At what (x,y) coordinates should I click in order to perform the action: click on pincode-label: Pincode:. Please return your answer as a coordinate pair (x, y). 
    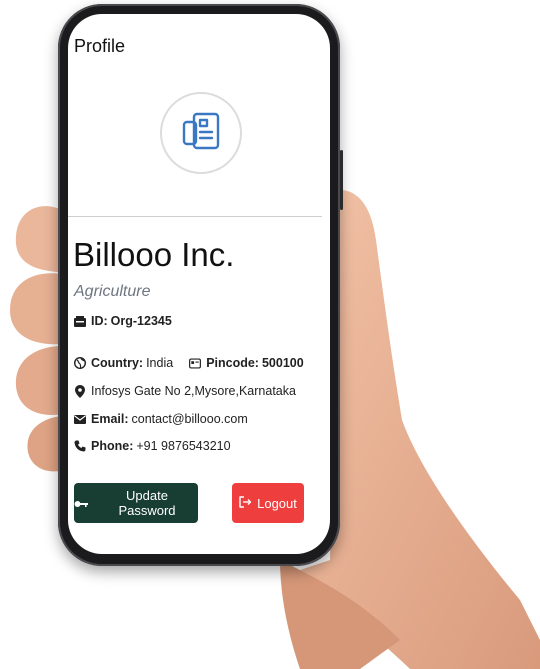
    Looking at the image, I should click on (232, 363).